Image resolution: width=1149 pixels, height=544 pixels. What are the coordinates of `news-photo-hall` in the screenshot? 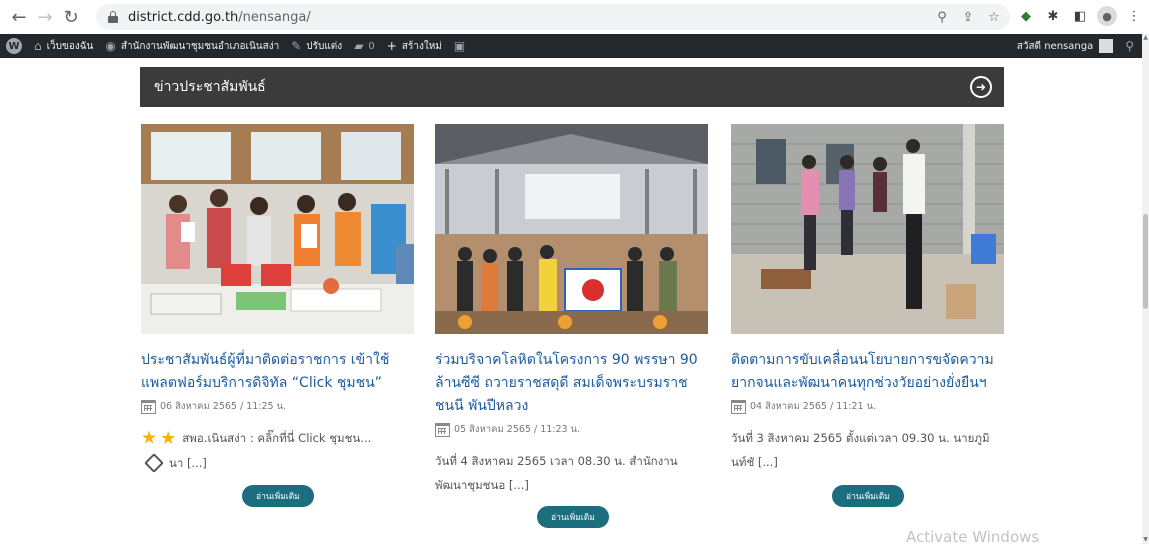 It's located at (571, 229).